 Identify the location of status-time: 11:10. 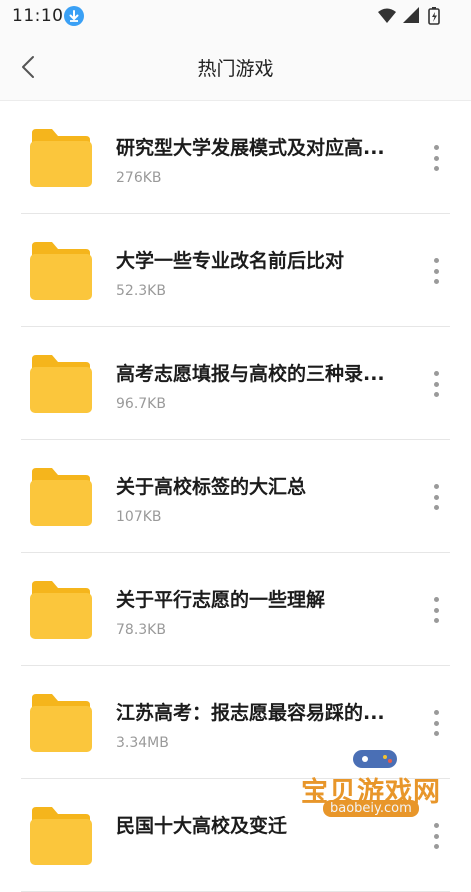
(38, 16).